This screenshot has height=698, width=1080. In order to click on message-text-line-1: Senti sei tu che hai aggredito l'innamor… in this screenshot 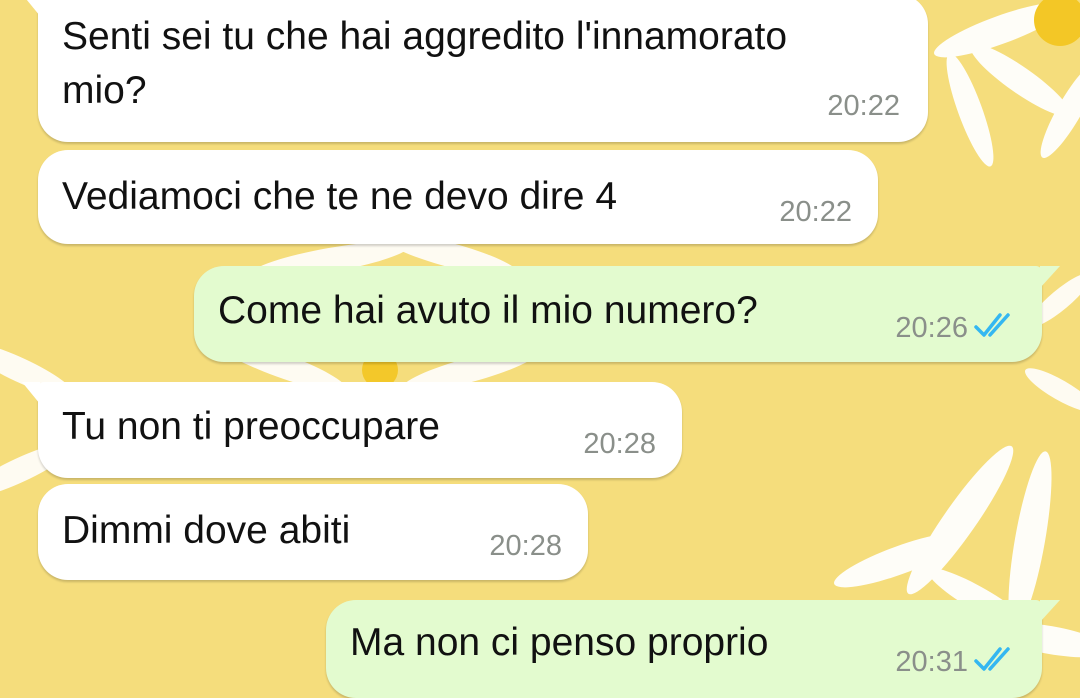, I will do `click(425, 36)`.